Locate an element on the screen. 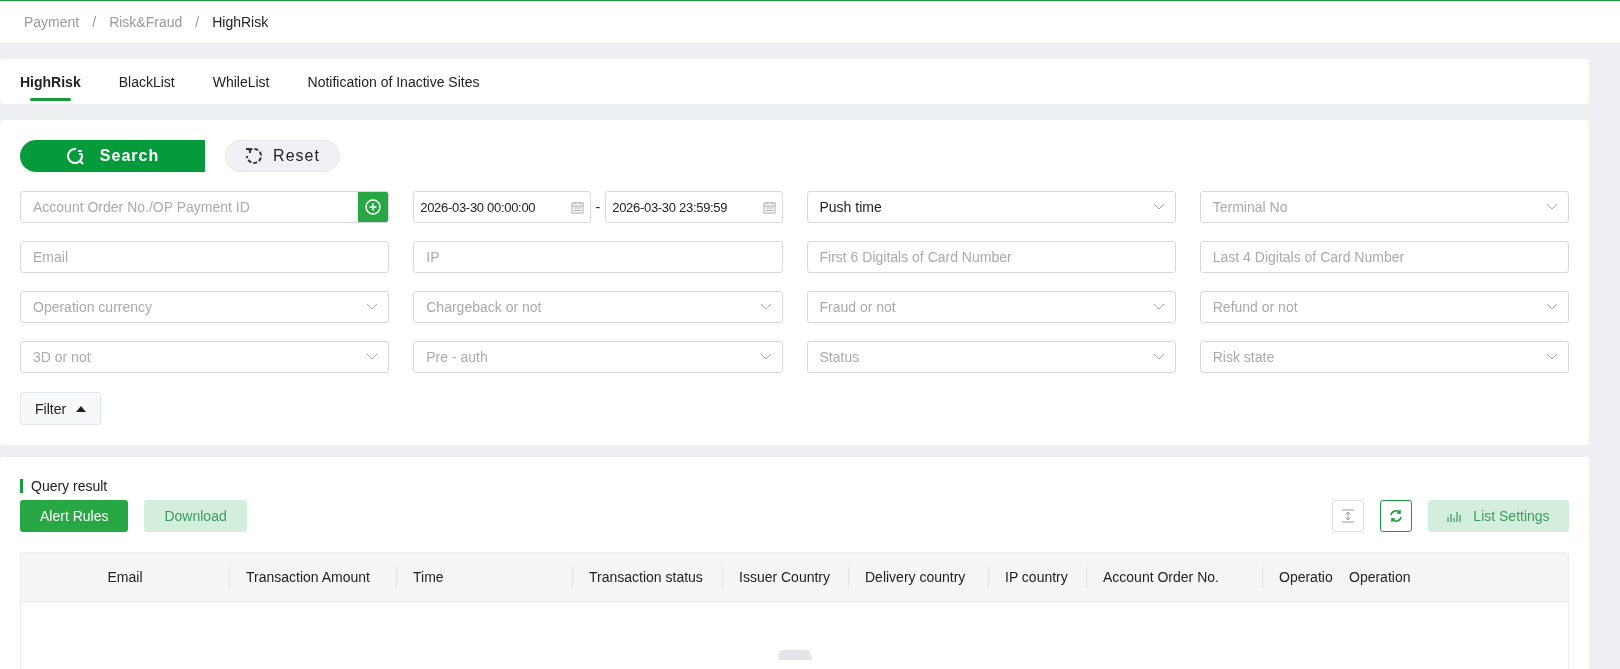 Image resolution: width=1620 pixels, height=669 pixels. expand-height-icon is located at coordinates (1348, 516).